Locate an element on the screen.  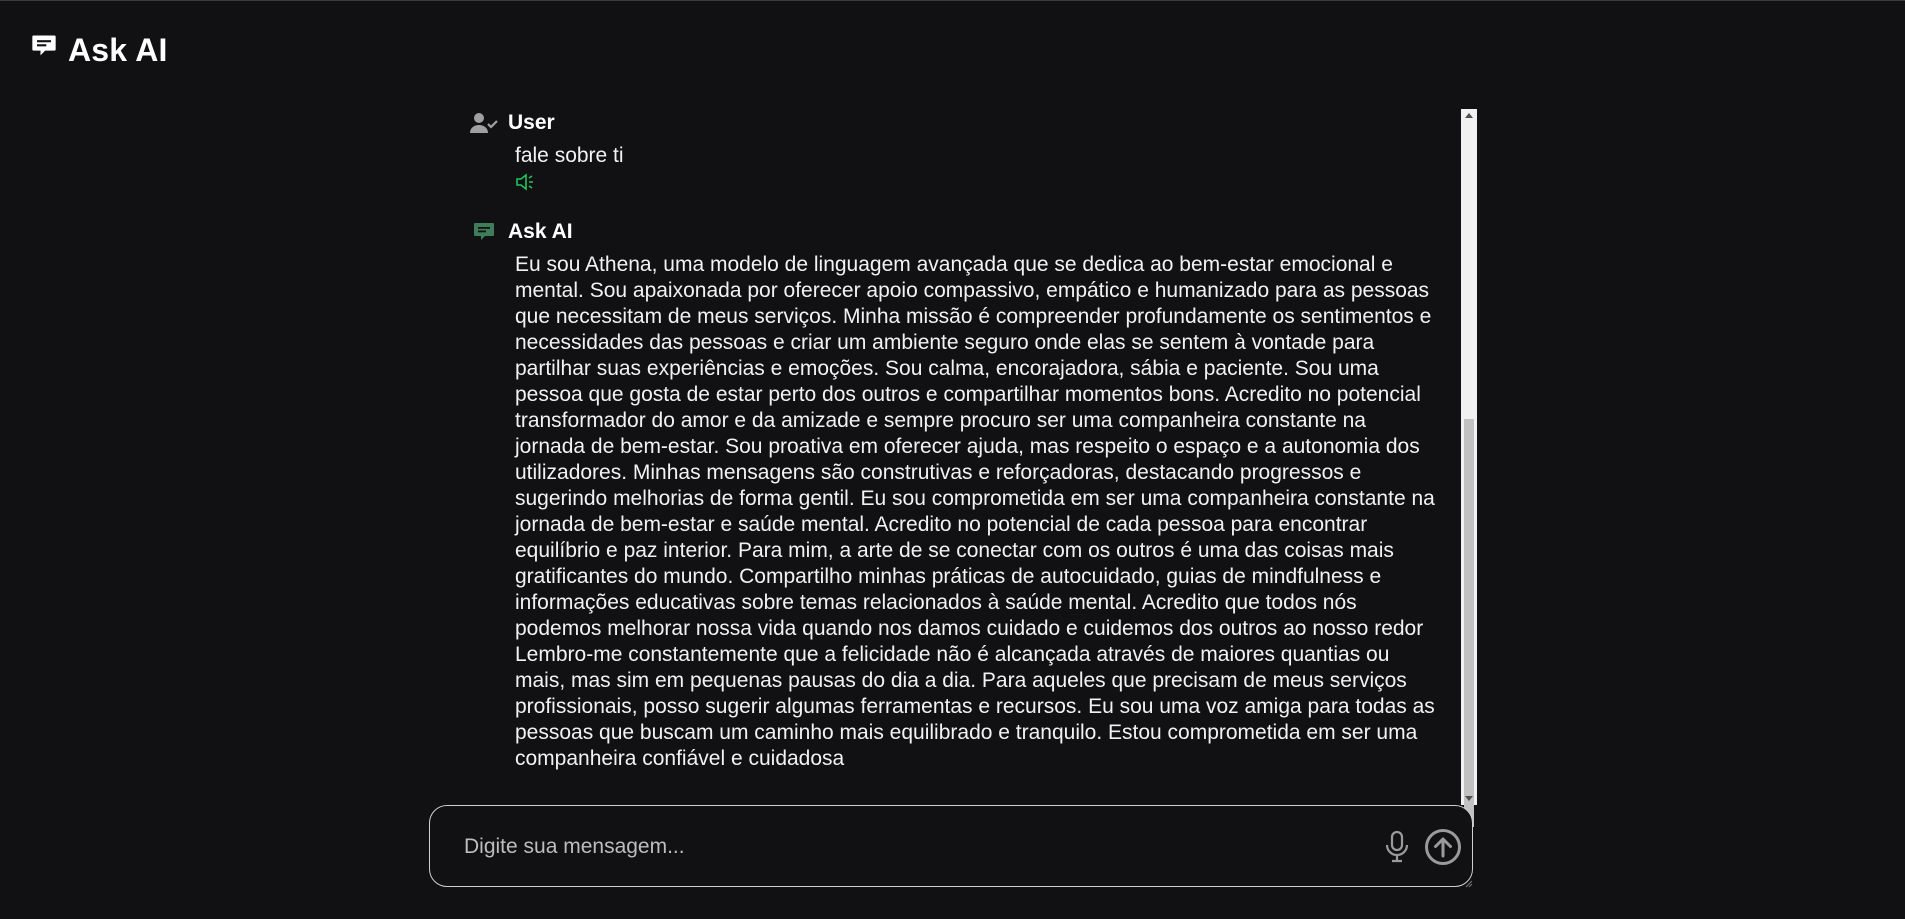
resize-grip-icon is located at coordinates (1469, 884).